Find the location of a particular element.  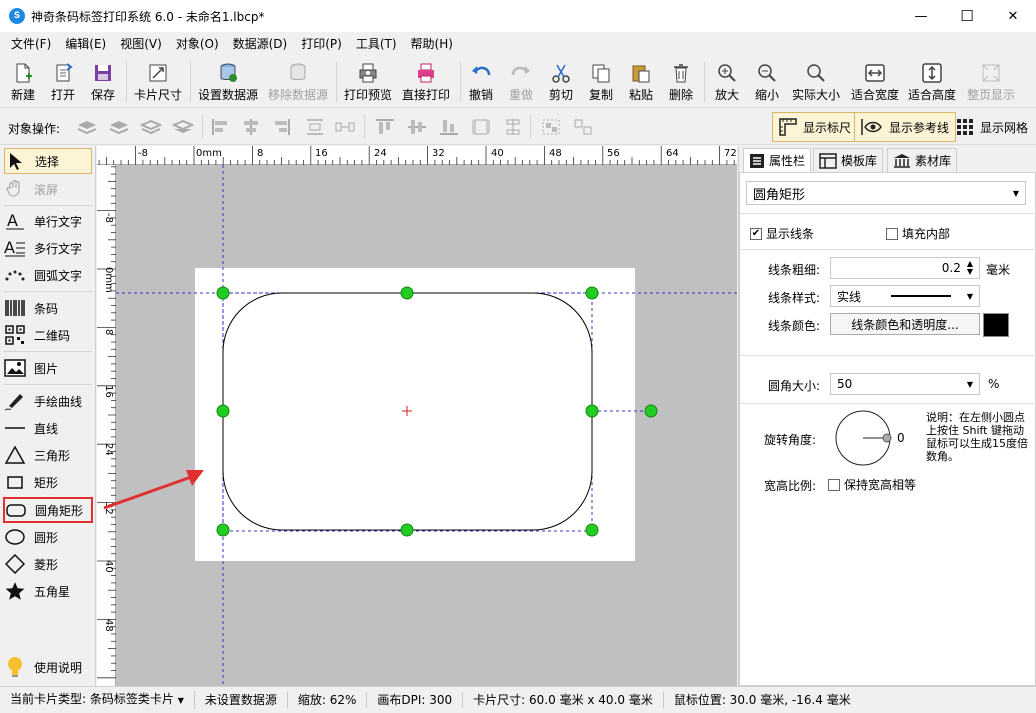

layer-bottom-icon is located at coordinates (183, 127).